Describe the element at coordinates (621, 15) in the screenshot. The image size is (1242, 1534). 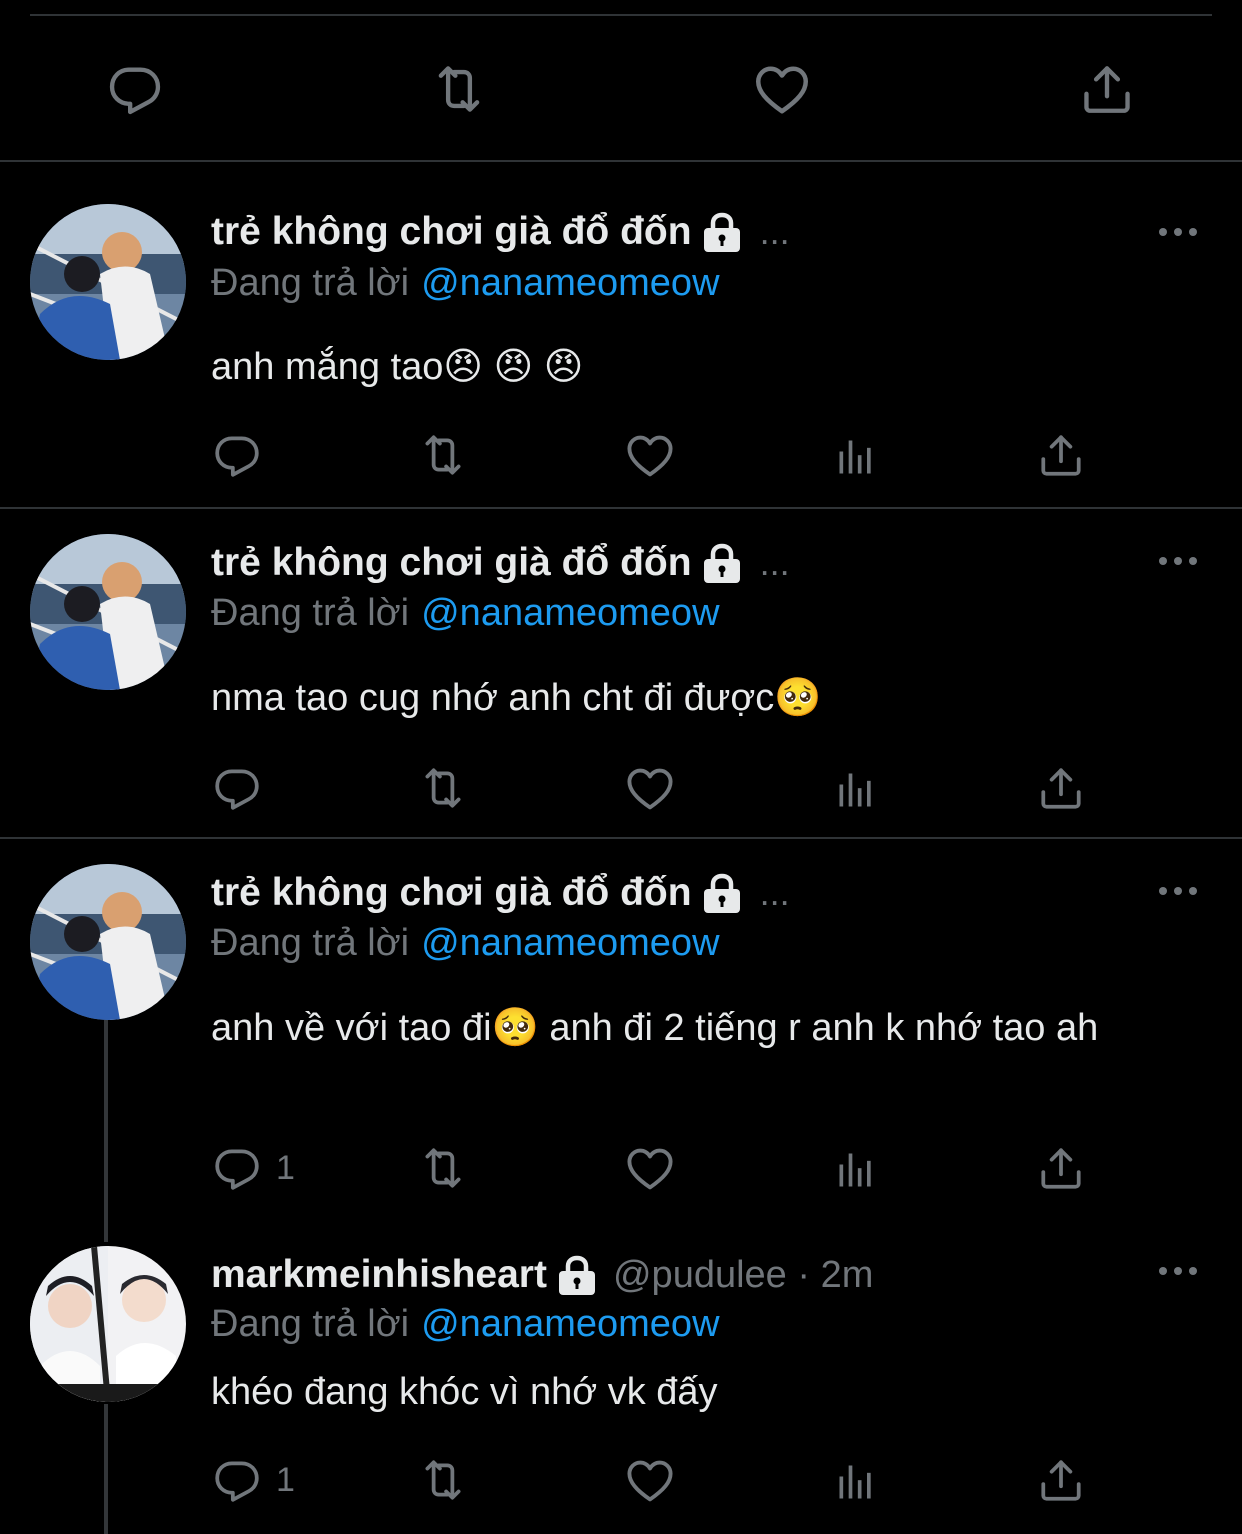
I see `top-divider` at that location.